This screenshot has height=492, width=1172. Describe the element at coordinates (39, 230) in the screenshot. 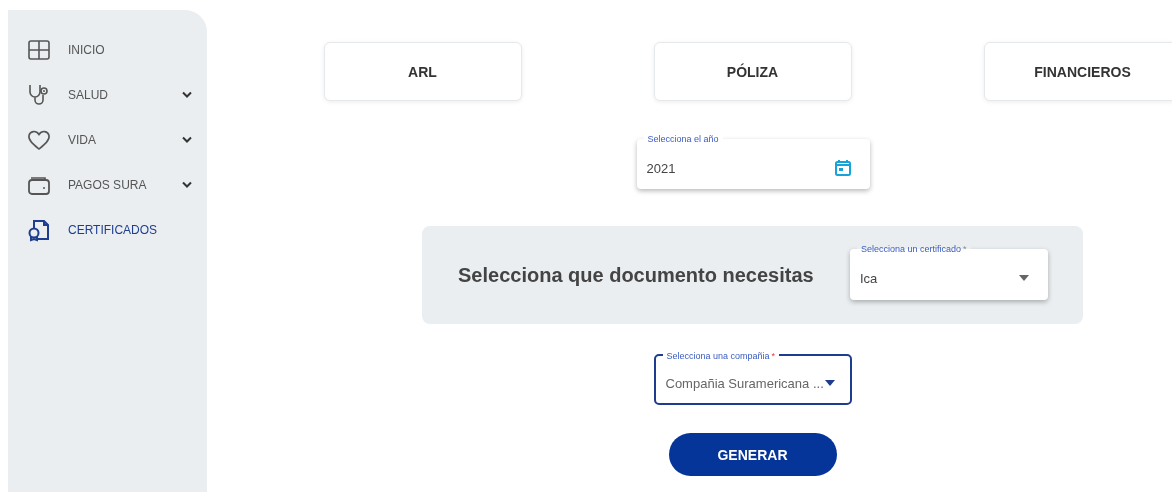

I see `certificate-icon` at that location.